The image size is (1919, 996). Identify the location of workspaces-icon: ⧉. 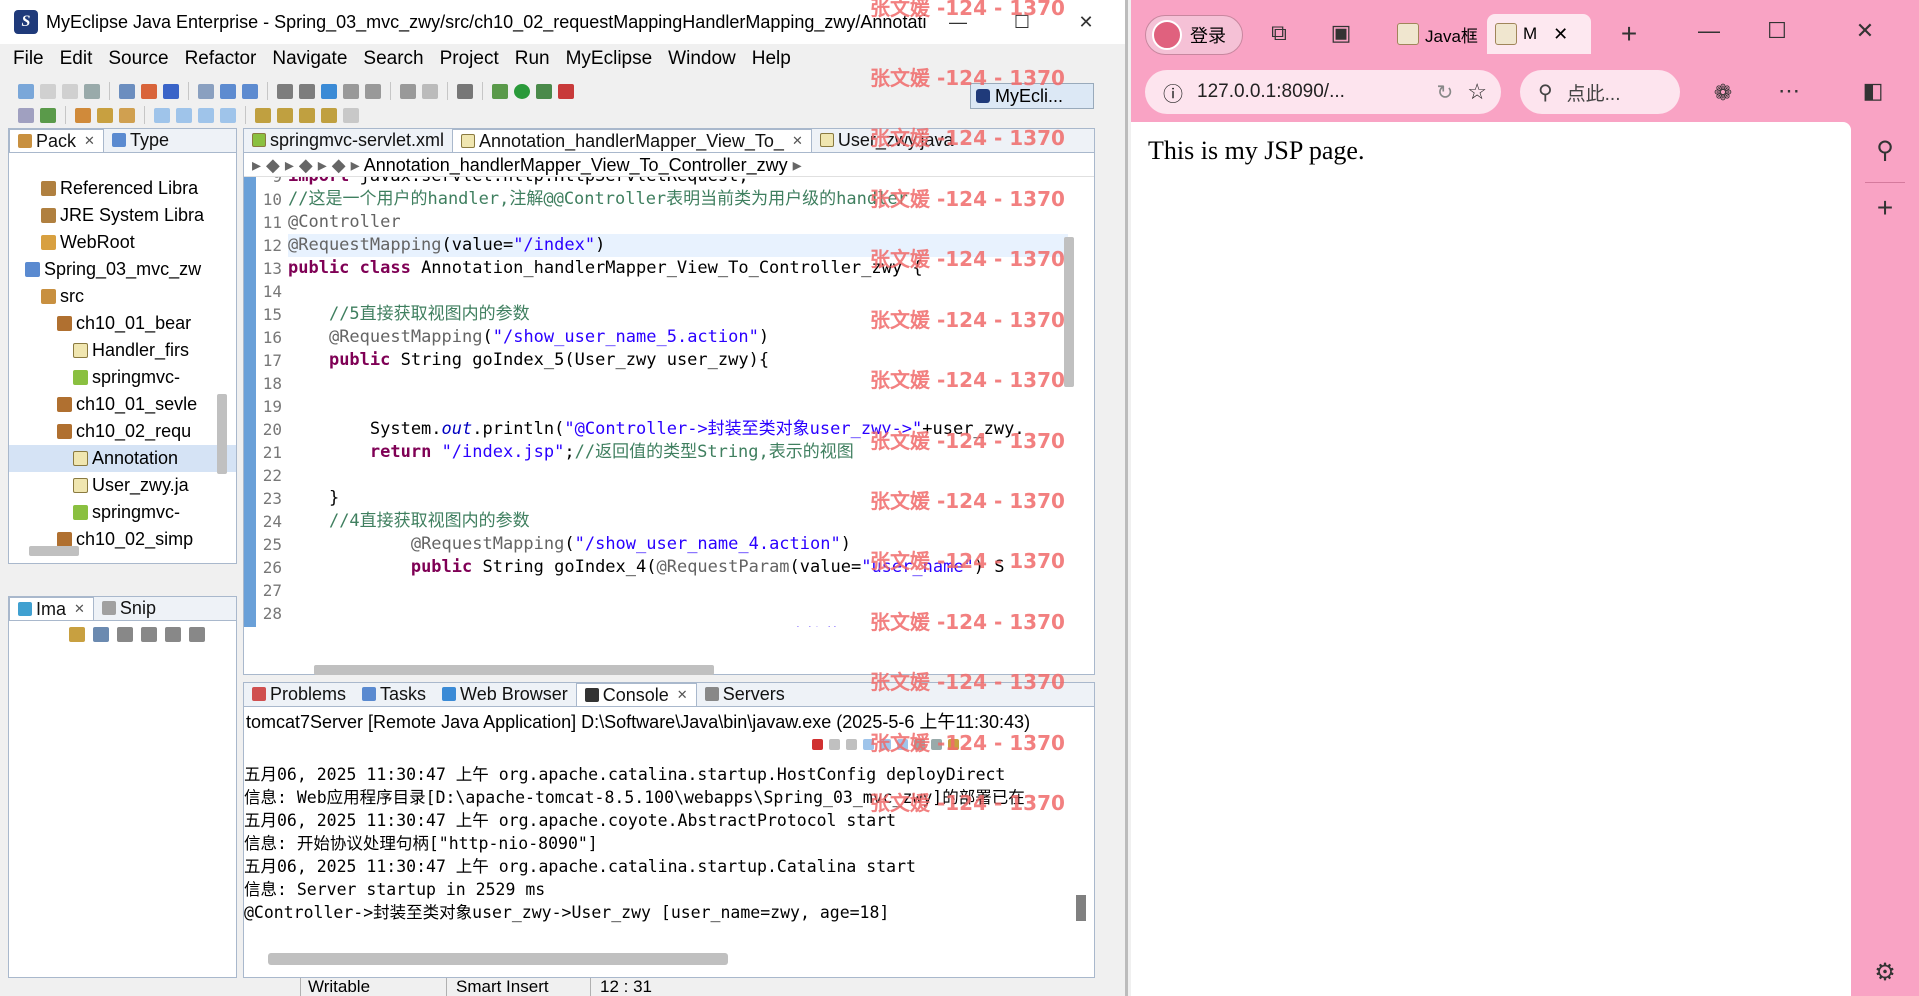
(1279, 33).